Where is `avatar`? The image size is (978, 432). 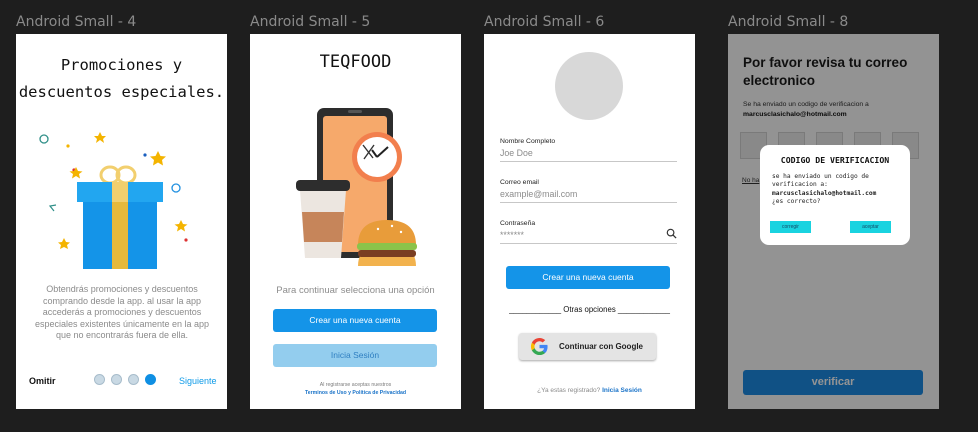 avatar is located at coordinates (589, 86).